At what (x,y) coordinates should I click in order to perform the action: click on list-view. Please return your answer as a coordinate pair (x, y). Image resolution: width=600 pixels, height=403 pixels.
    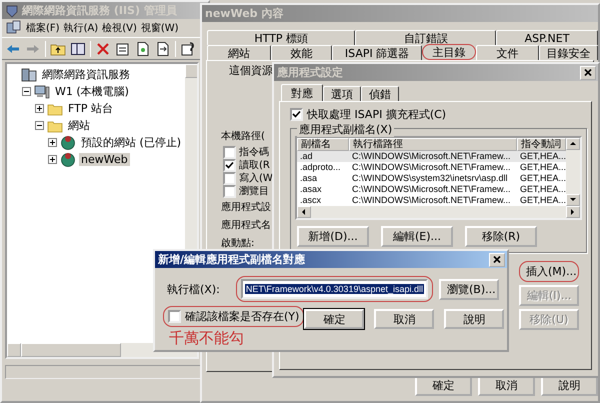
    Looking at the image, I should click on (438, 178).